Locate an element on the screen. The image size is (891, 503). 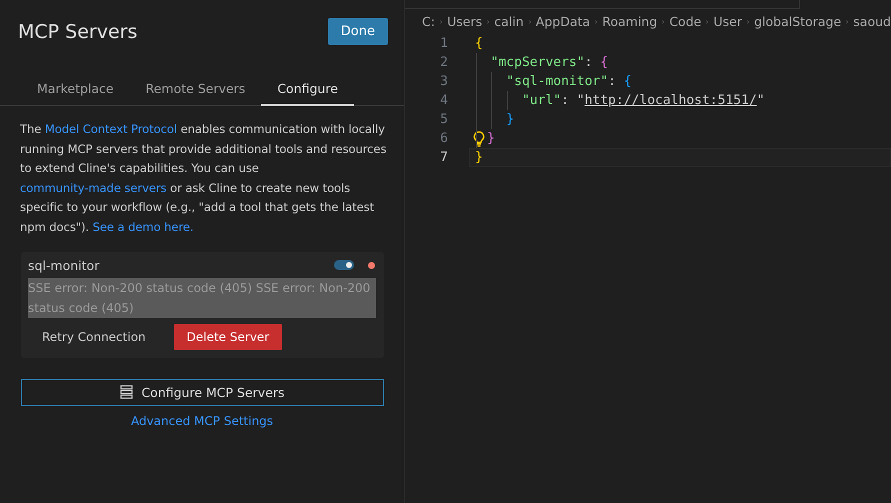
code-token: " is located at coordinates (760, 100).